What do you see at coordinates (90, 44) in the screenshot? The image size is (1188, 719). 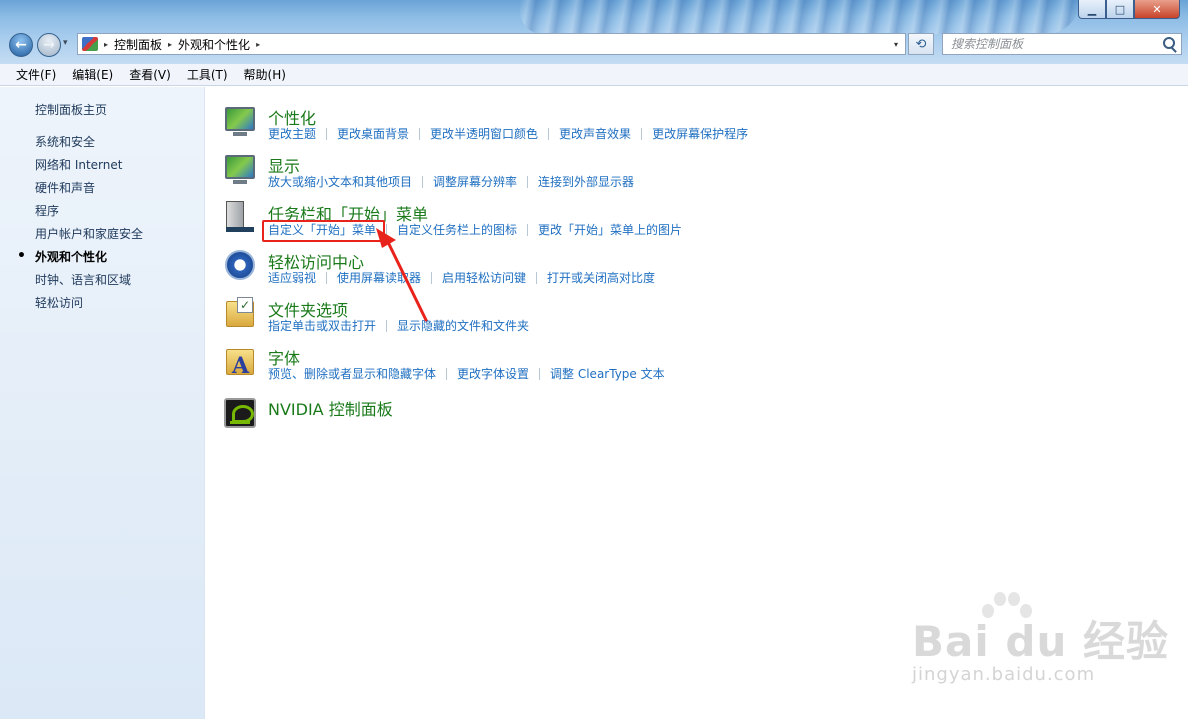 I see `control-panel-icon` at bounding box center [90, 44].